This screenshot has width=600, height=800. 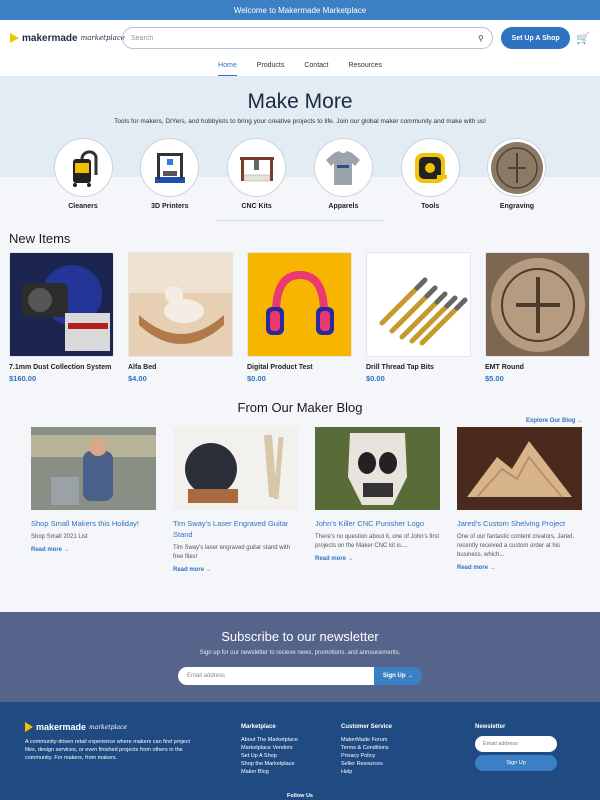 I want to click on product-price: $4.00, so click(x=137, y=378).